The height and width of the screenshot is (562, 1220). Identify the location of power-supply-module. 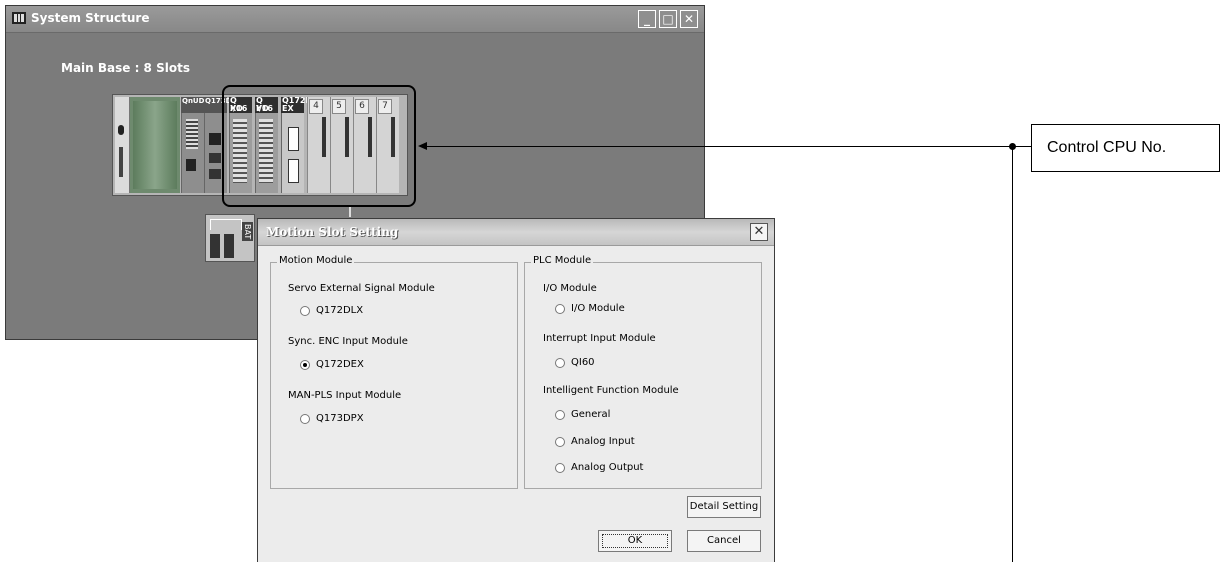
(122, 145).